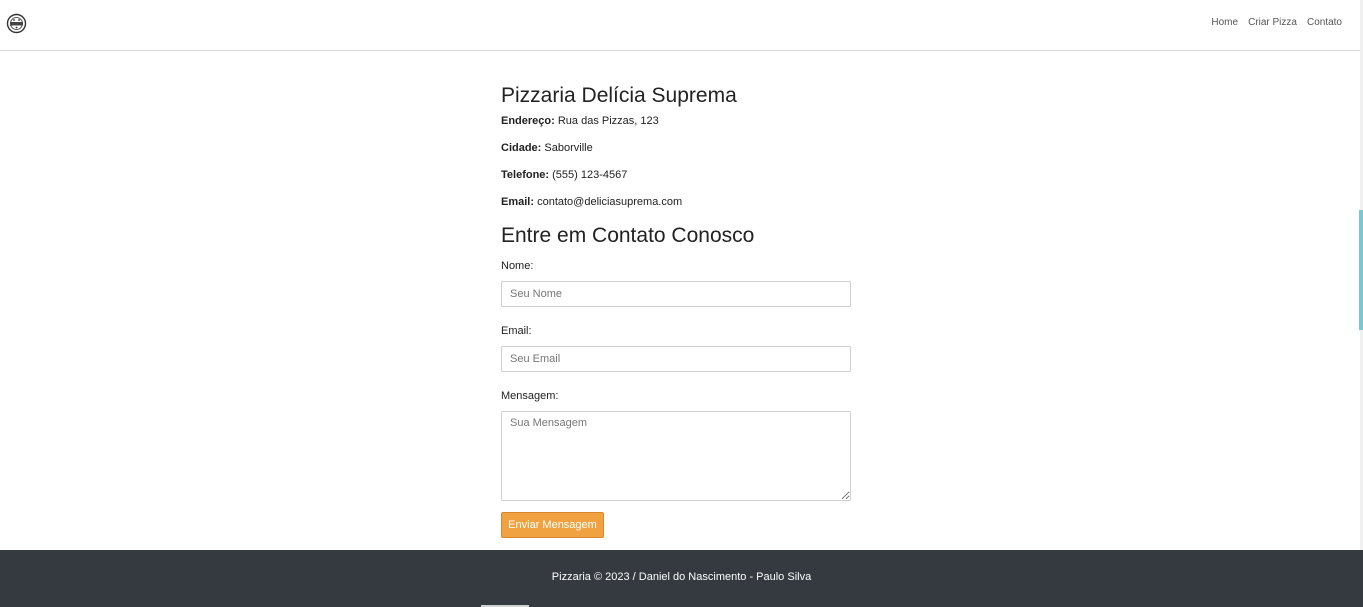  I want to click on city-value: Saborville, so click(568, 148).